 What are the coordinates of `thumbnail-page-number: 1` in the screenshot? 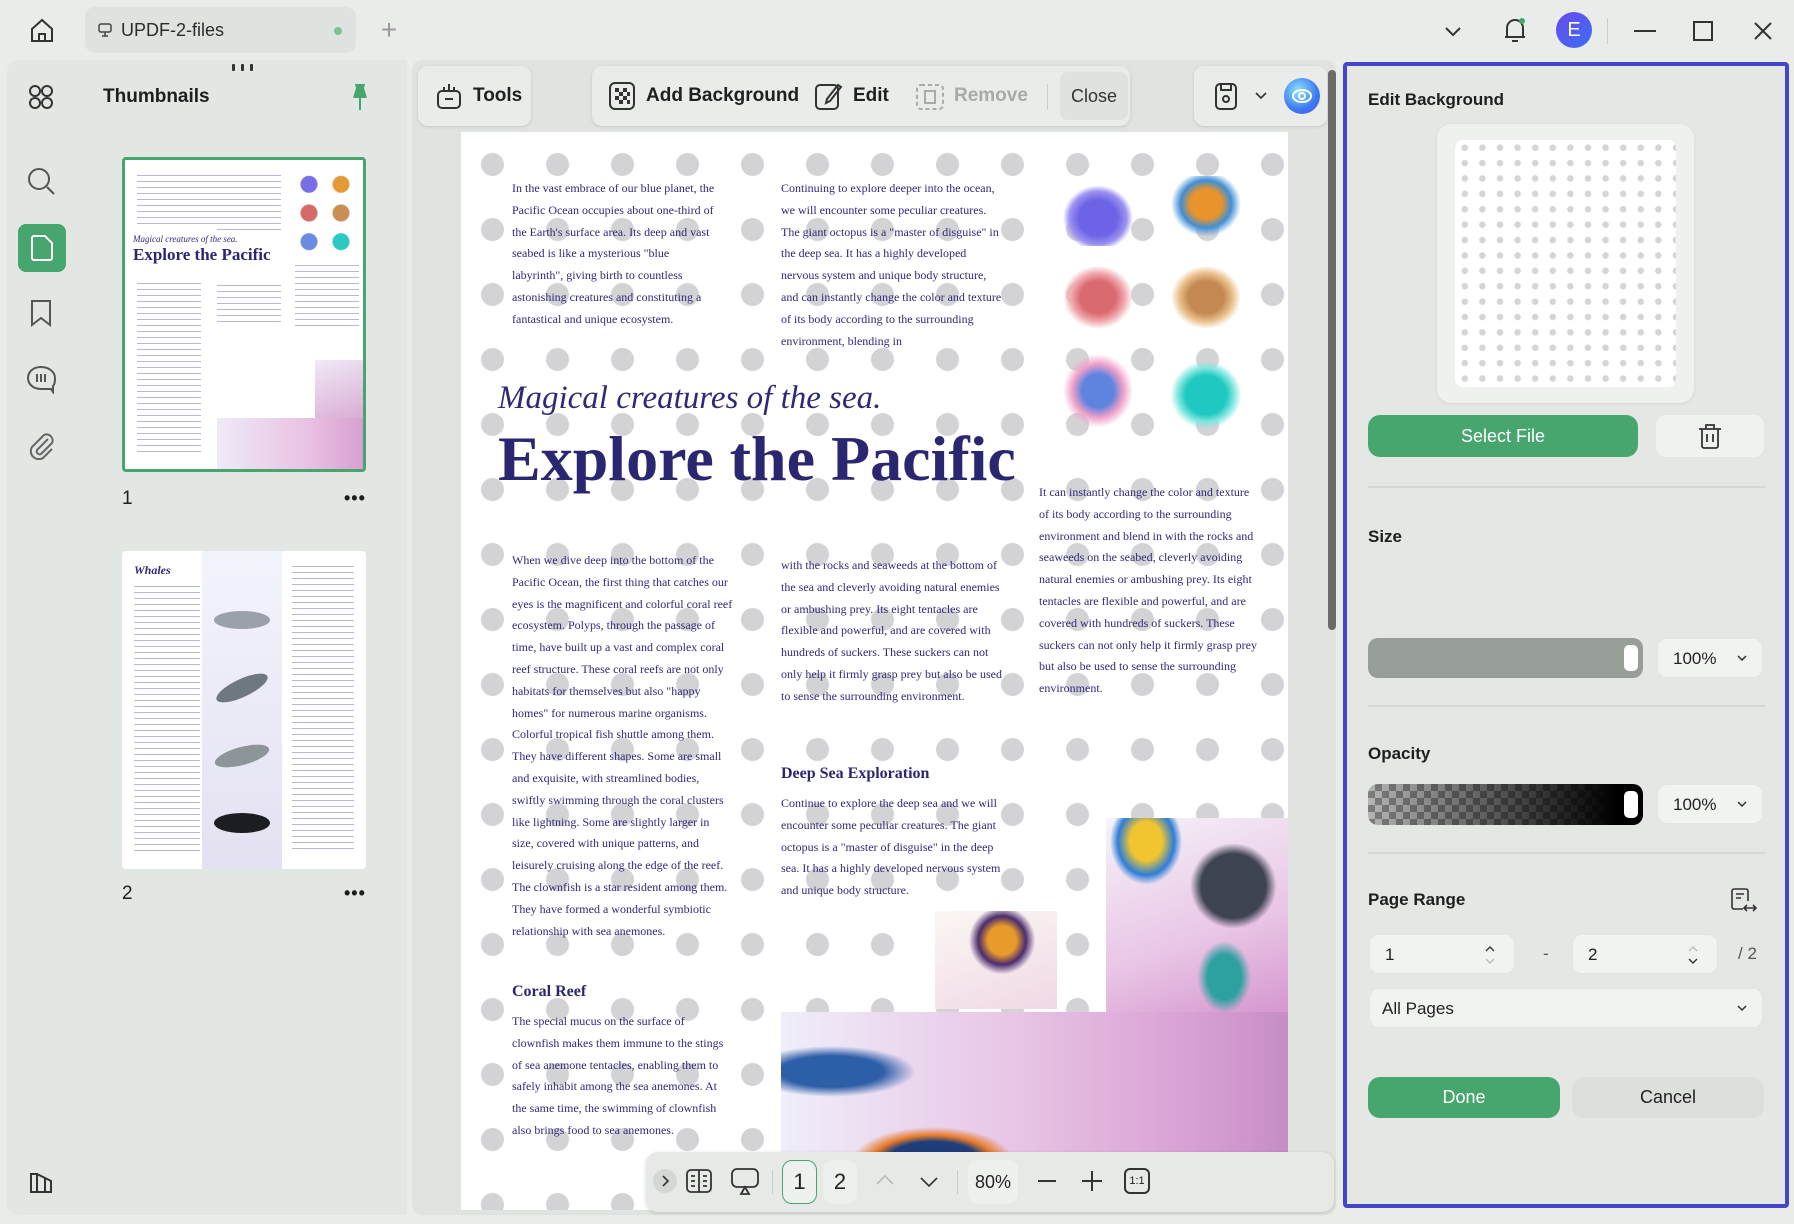 It's located at (127, 498).